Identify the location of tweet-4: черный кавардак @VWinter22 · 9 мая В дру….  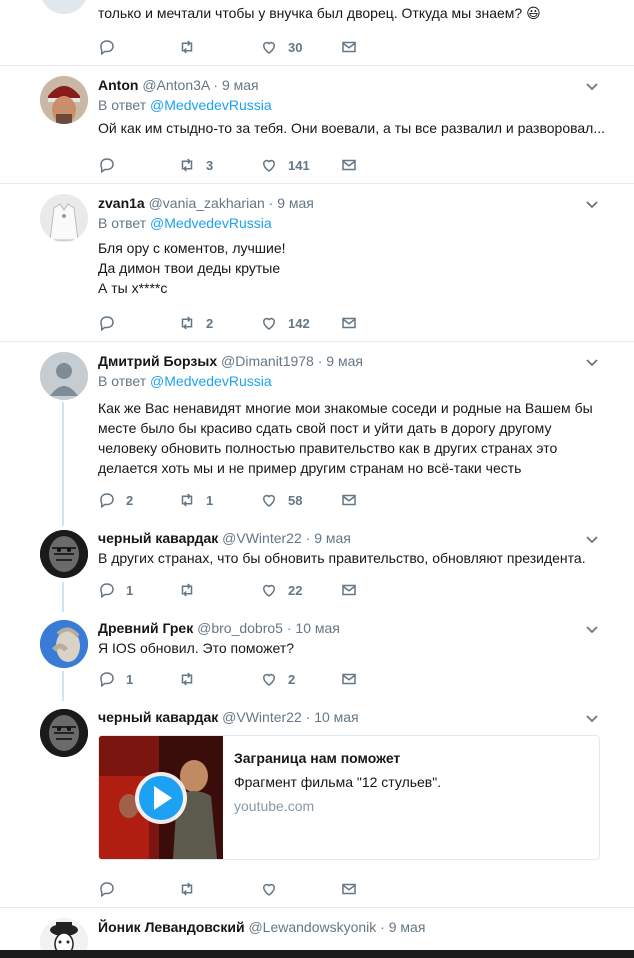
(317, 565).